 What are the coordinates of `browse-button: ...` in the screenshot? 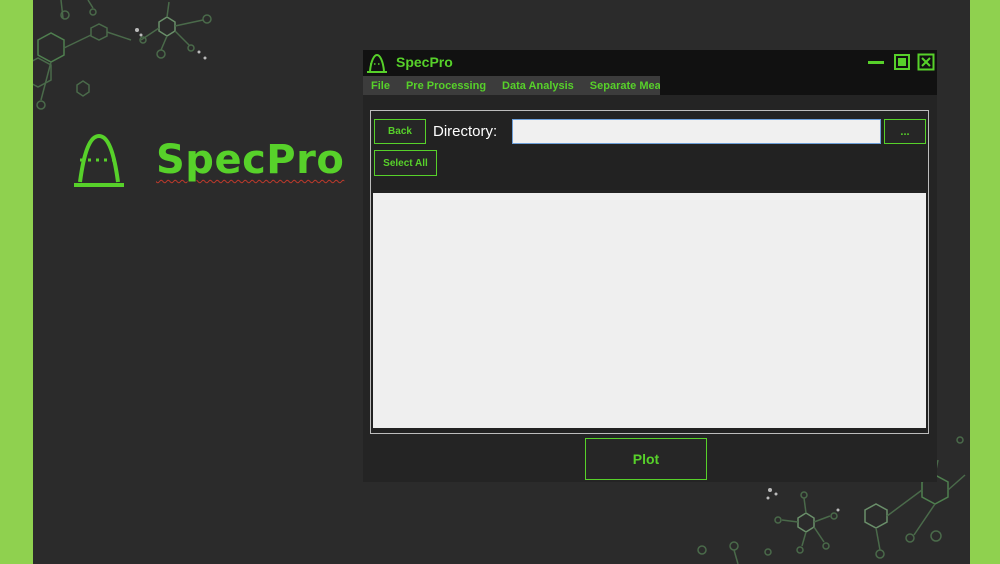 It's located at (905, 131).